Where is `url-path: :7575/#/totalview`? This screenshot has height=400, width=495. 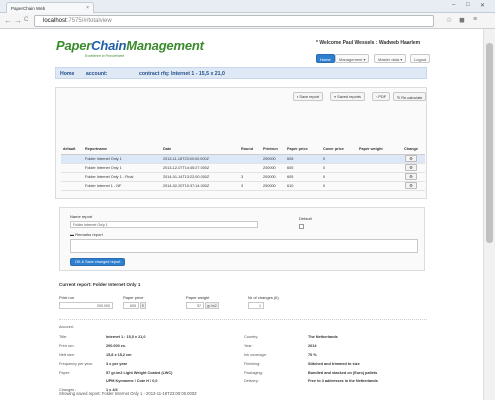
url-path: :7575/#/totalview is located at coordinates (89, 21).